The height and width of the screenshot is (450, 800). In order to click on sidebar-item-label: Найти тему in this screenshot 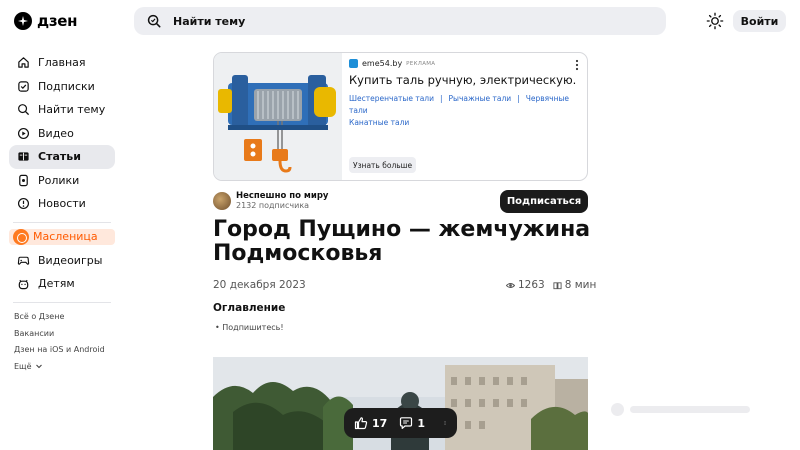, I will do `click(72, 110)`.